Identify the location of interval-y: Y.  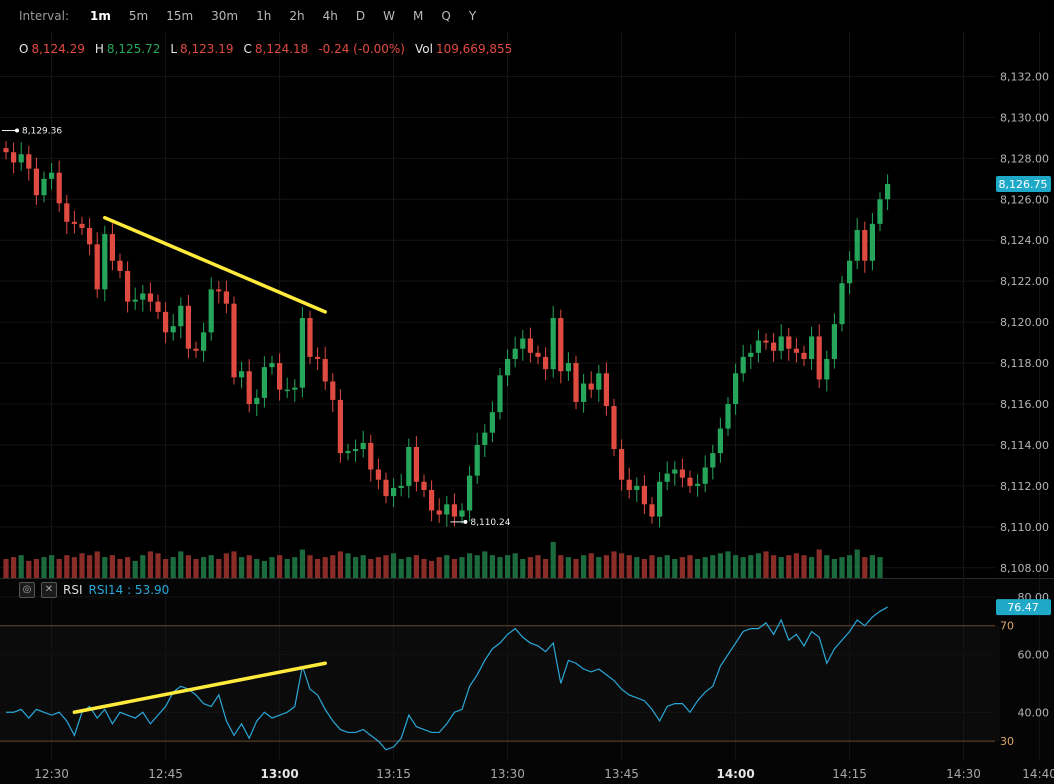
(472, 16).